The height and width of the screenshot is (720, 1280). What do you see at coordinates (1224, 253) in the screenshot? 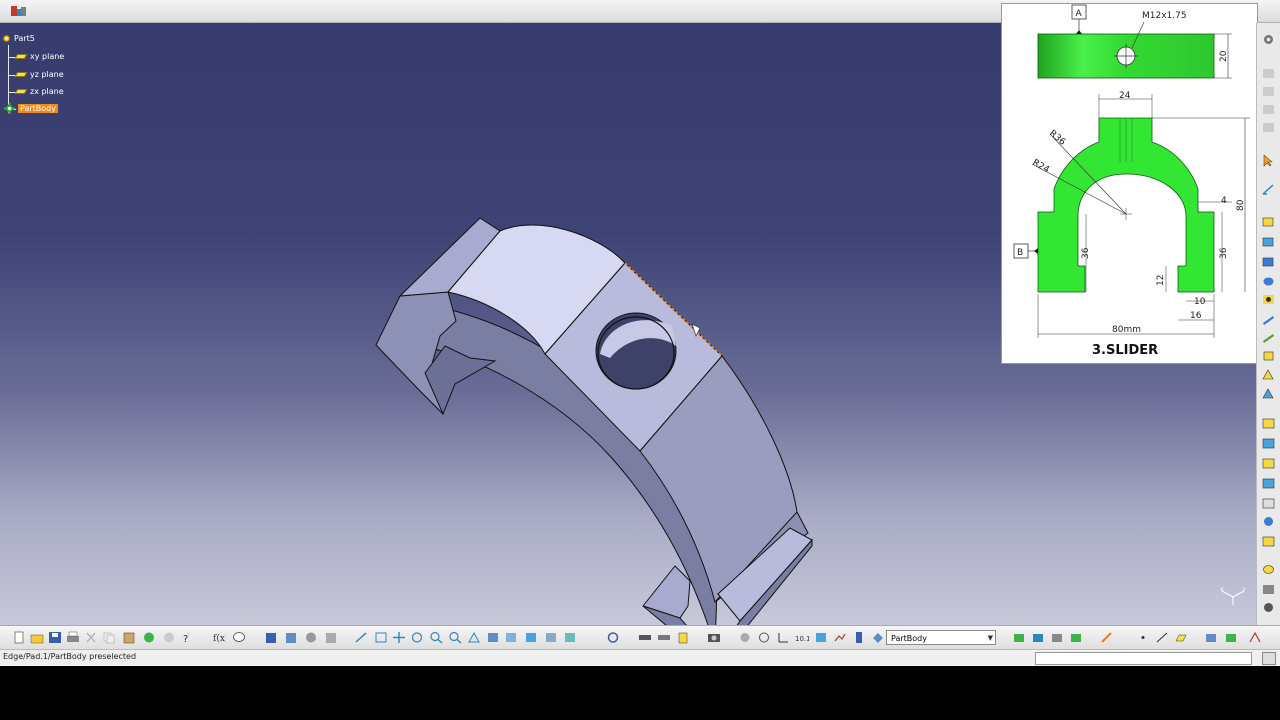
I see `dim-right-leg: 36` at bounding box center [1224, 253].